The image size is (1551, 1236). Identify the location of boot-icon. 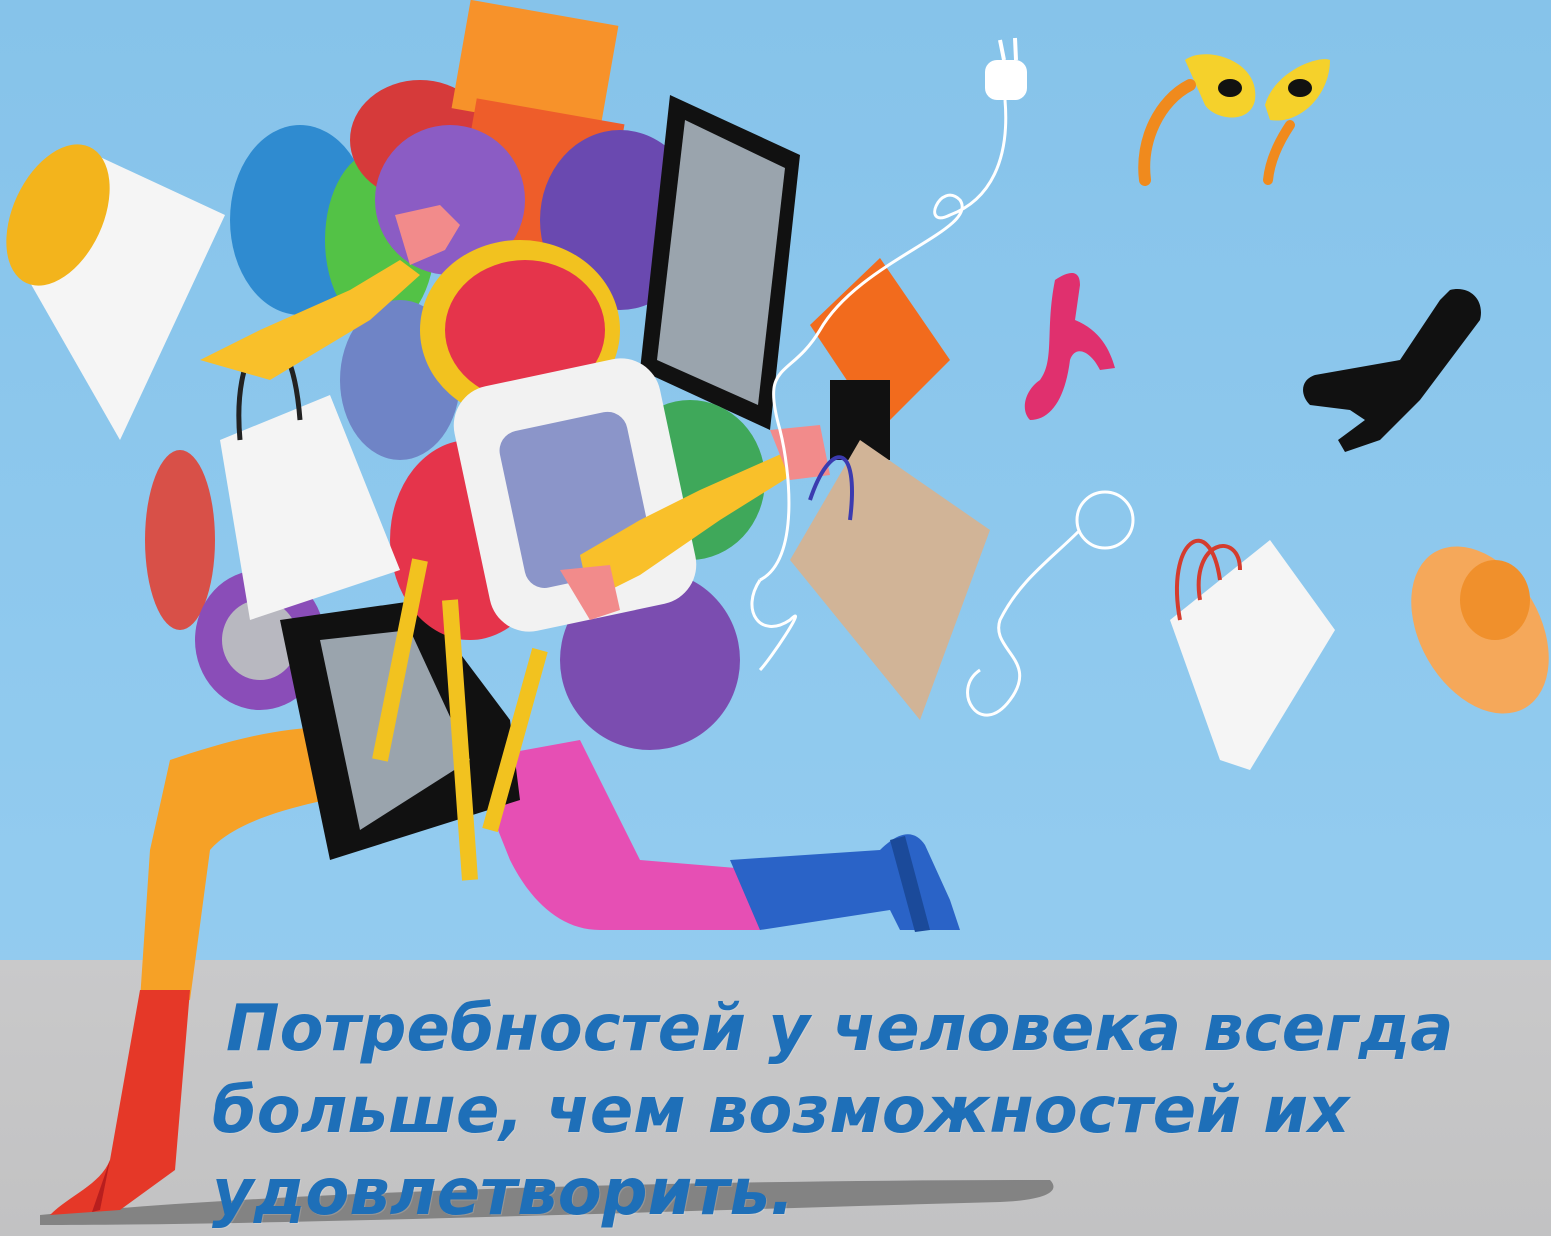
(1392, 370).